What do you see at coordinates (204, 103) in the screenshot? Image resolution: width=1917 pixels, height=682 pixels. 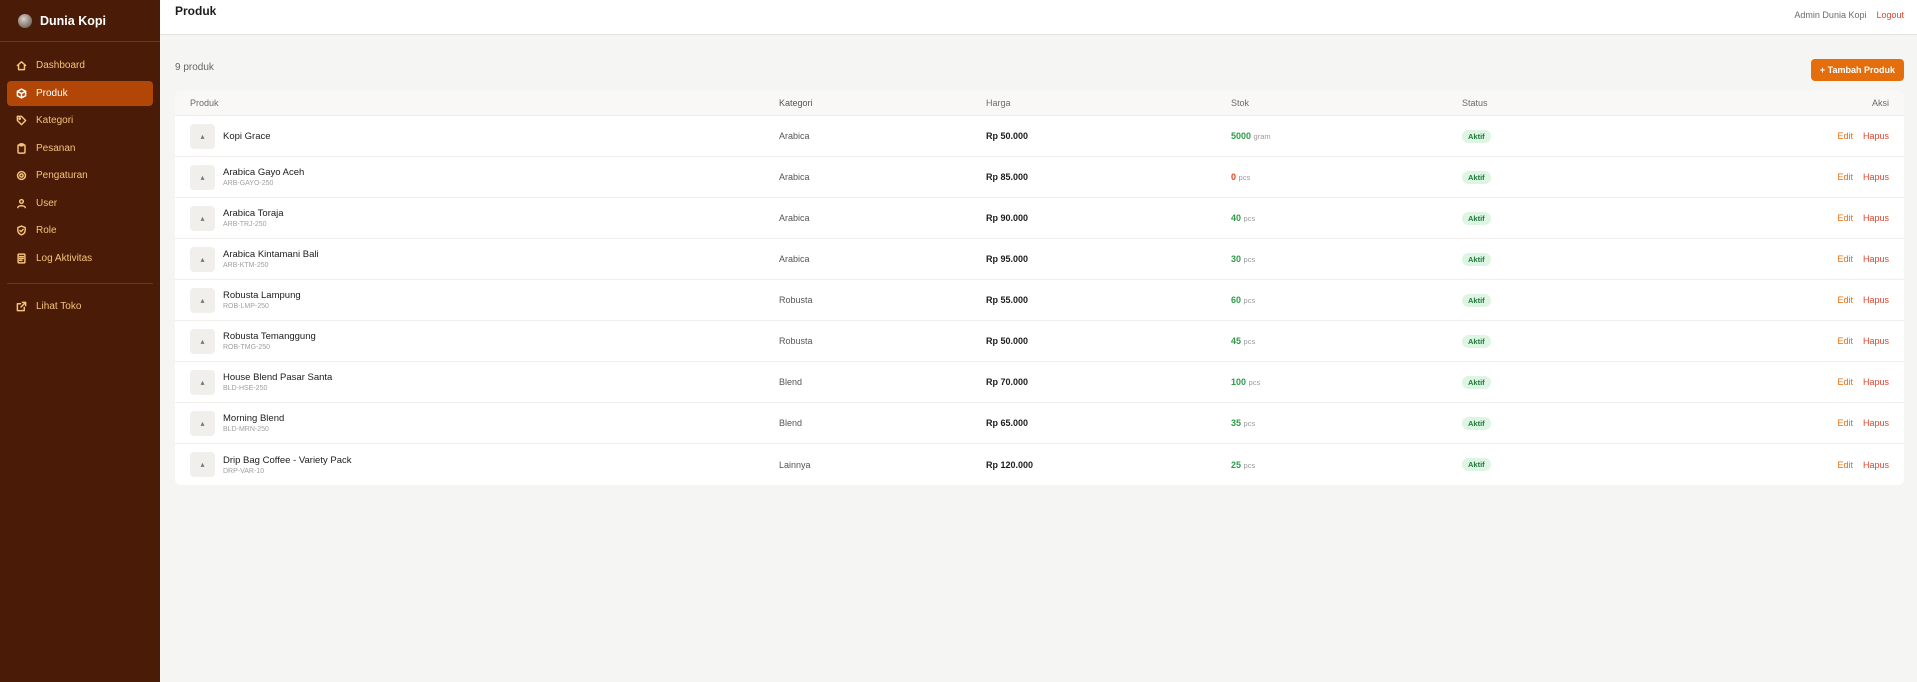 I see `column-header-produk: Produk` at bounding box center [204, 103].